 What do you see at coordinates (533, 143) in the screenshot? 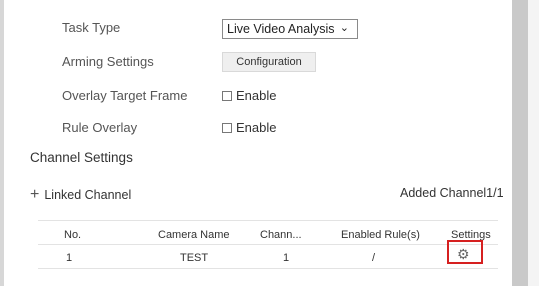
I see `right-edge` at bounding box center [533, 143].